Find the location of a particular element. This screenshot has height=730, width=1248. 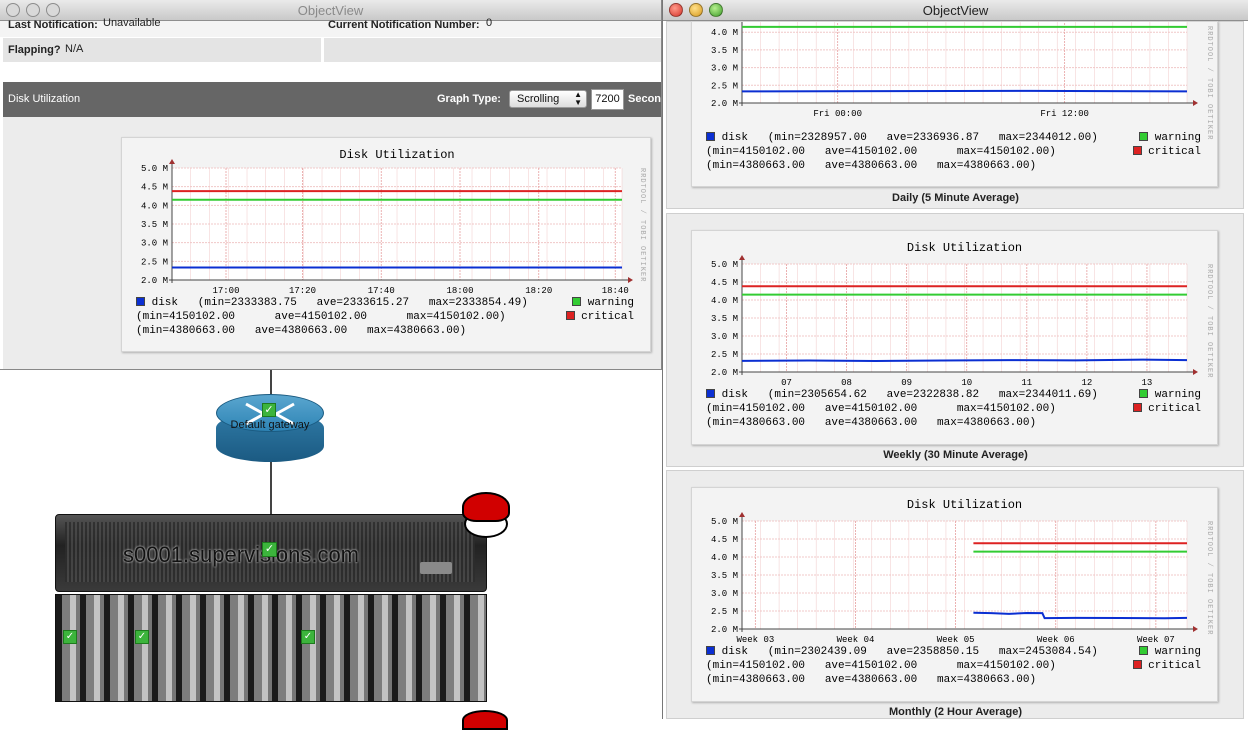

panel-title: Disk Utilization is located at coordinates (44, 99).